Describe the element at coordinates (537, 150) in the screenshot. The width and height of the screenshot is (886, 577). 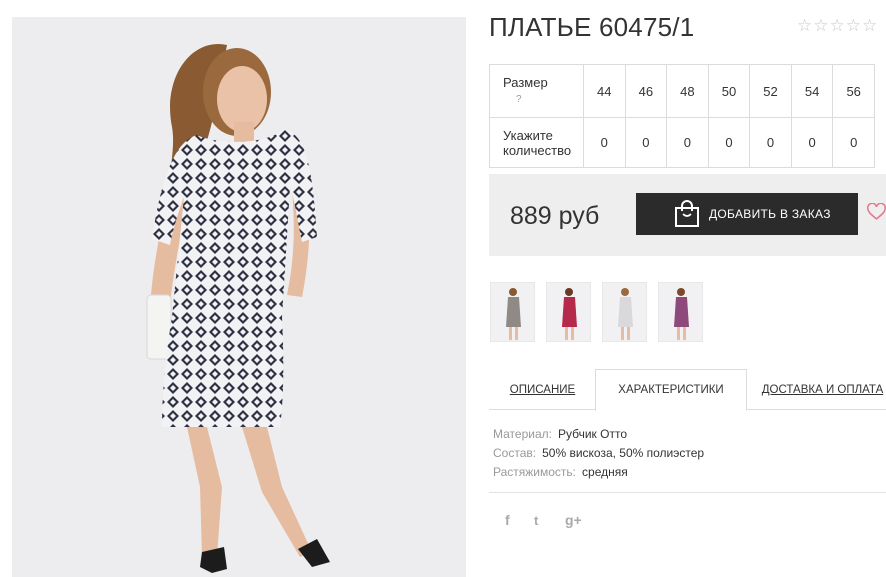
I see `quantity-label-line2: количество` at that location.